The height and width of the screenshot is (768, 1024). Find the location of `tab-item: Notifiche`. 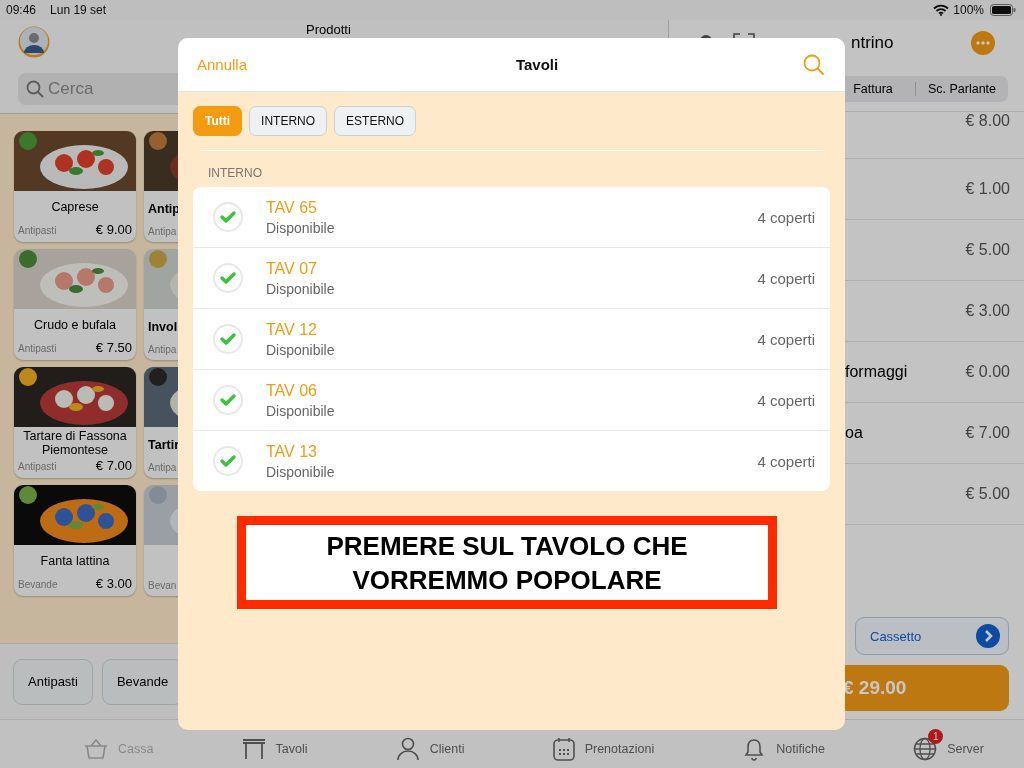

tab-item: Notifiche is located at coordinates (783, 744).